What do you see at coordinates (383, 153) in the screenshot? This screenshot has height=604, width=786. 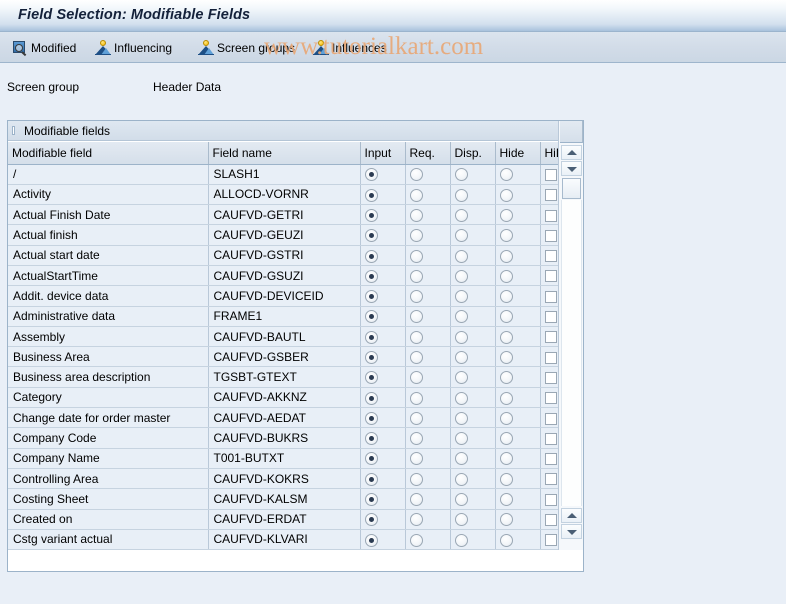 I see `column-header-input: Input` at bounding box center [383, 153].